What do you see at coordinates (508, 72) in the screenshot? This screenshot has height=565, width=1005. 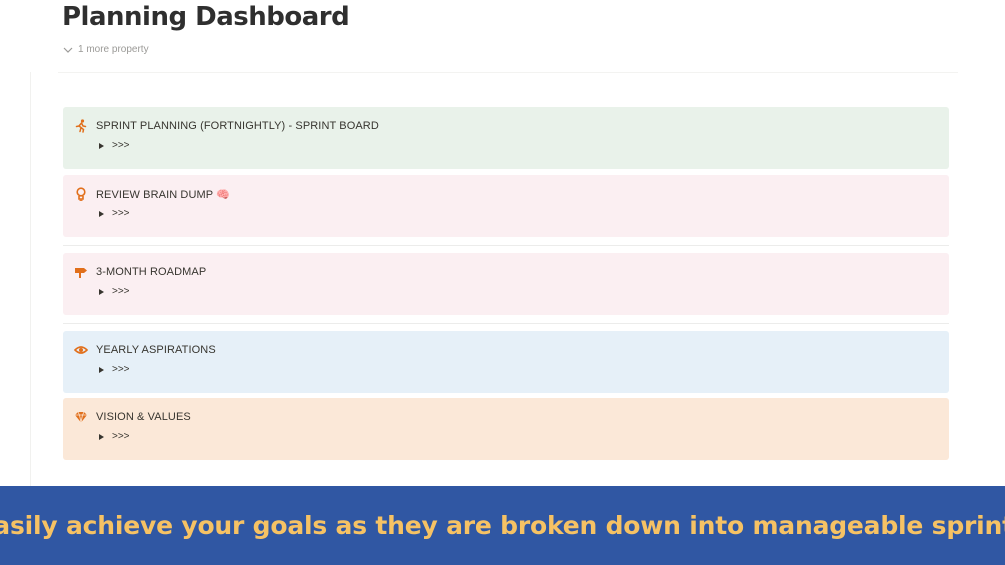 I see `header-divider` at bounding box center [508, 72].